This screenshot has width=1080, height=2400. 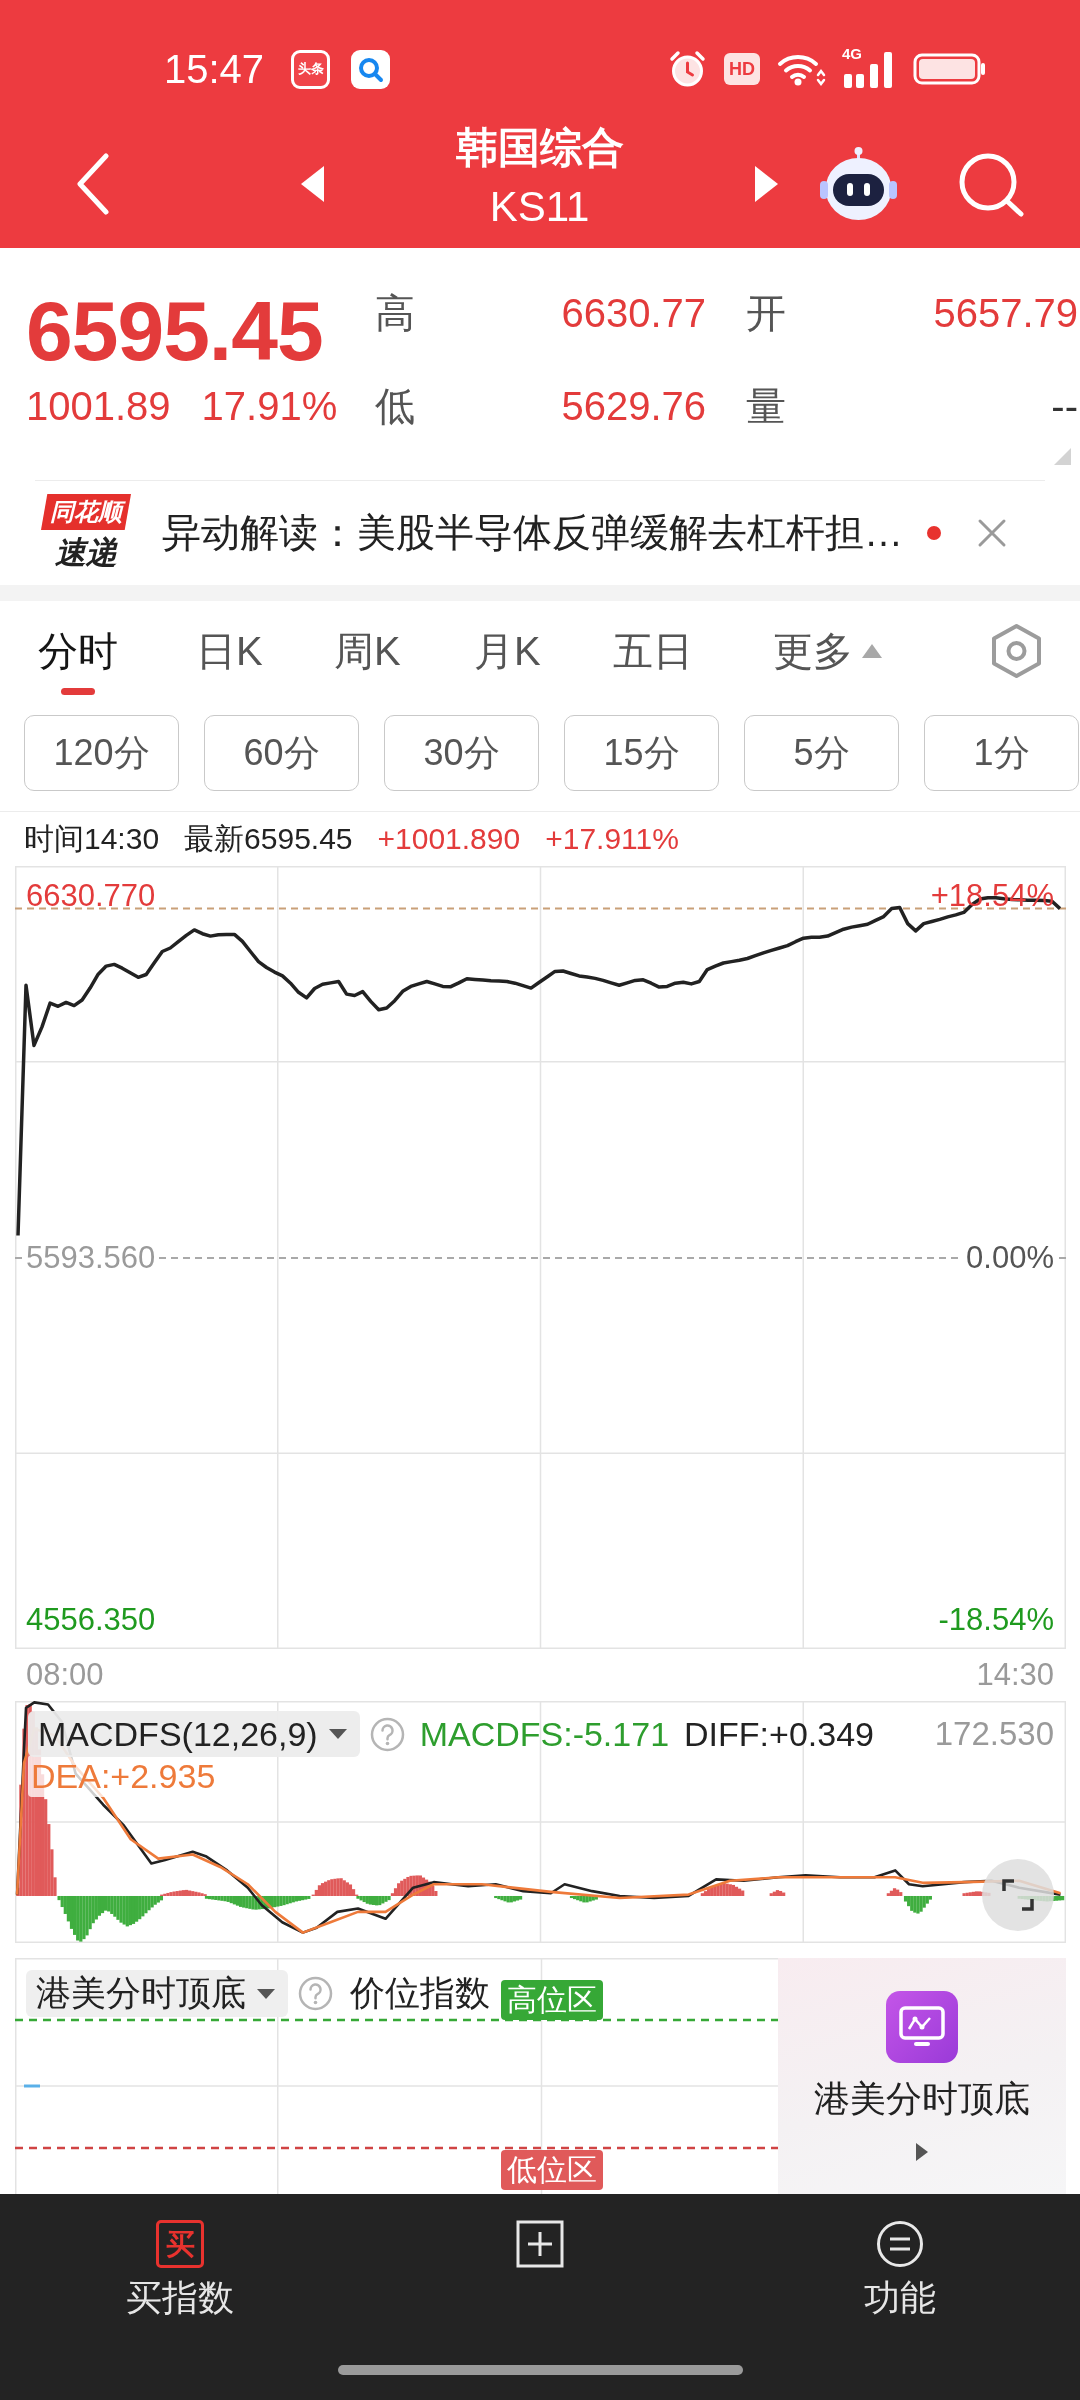 I want to click on stat-label: 量, so click(x=766, y=406).